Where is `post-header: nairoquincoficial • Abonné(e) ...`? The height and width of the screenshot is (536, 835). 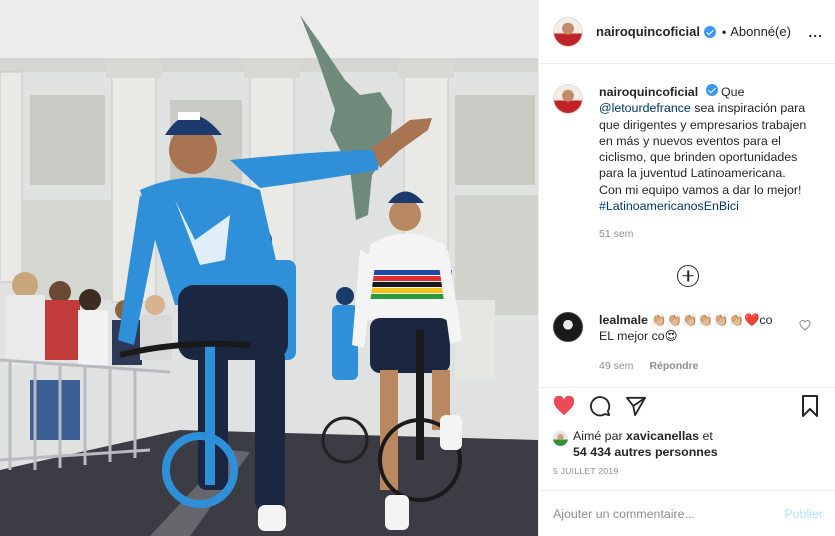
post-header: nairoquincoficial • Abonné(e) ... is located at coordinates (687, 32).